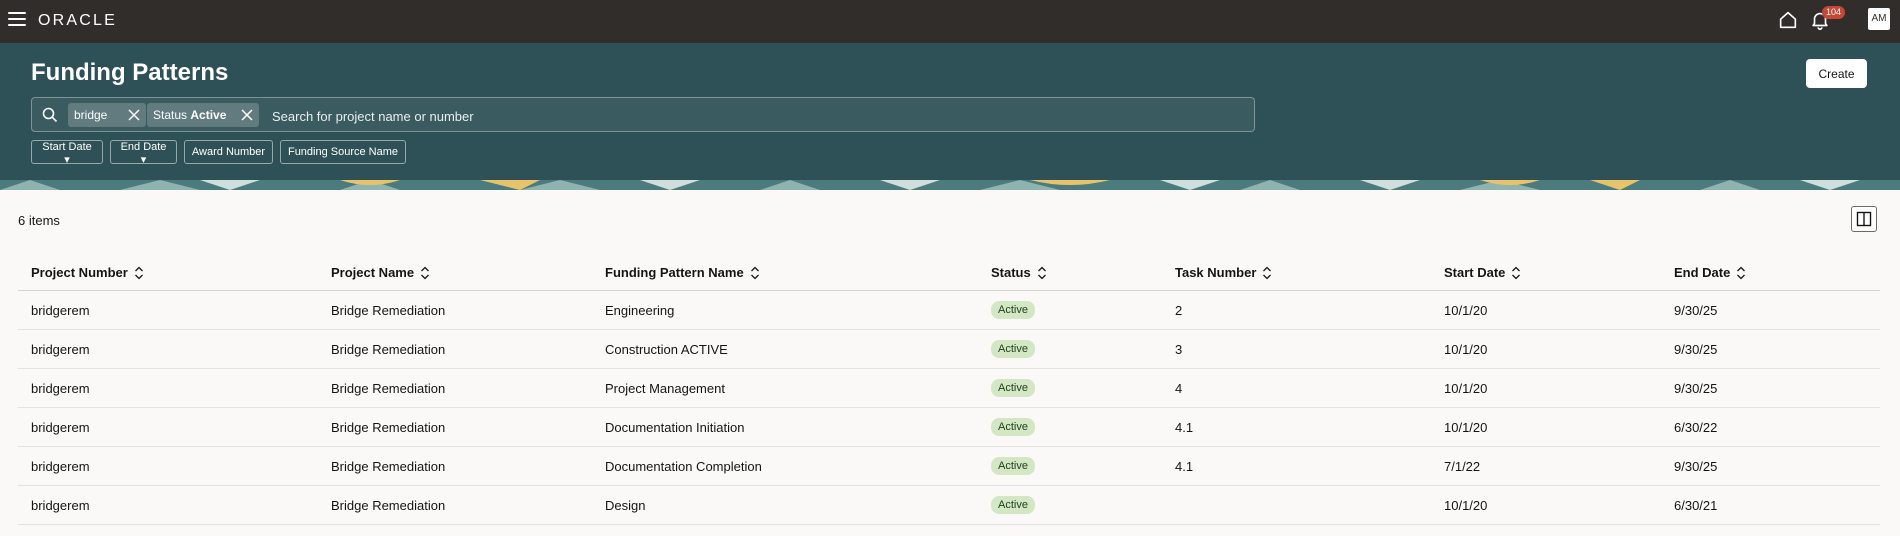  Describe the element at coordinates (343, 152) in the screenshot. I see `filter-funding-source-name: Funding Source Name` at that location.